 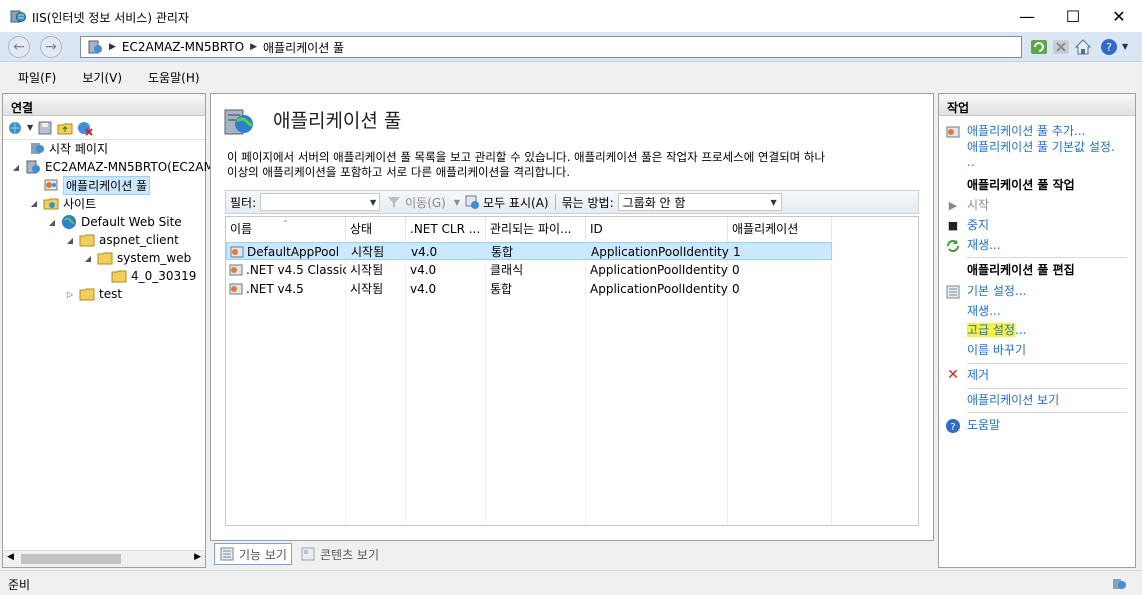 I want to click on show-all-button: 모두 표시(A), so click(x=506, y=202).